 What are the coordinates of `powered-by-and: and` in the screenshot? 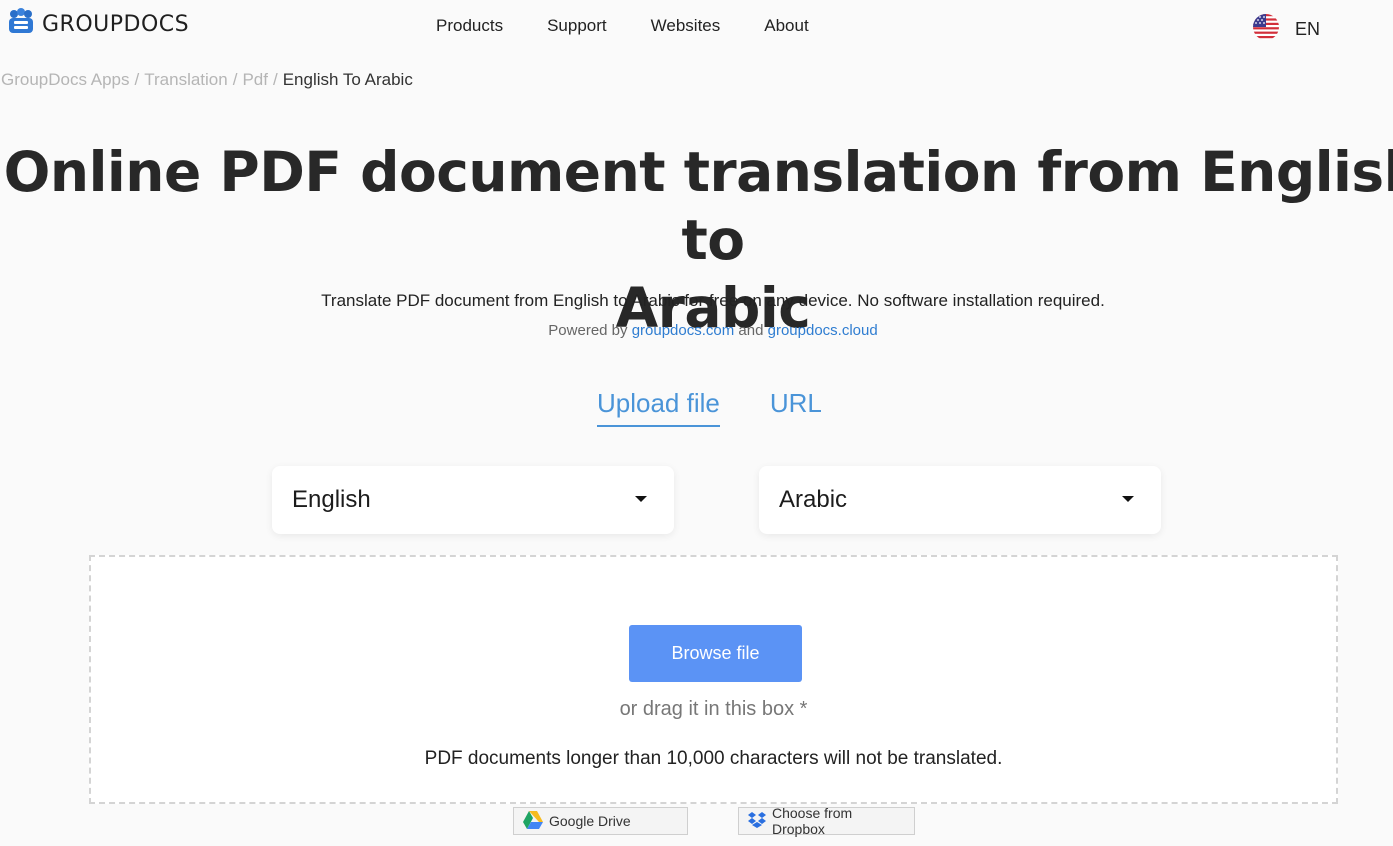 It's located at (751, 330).